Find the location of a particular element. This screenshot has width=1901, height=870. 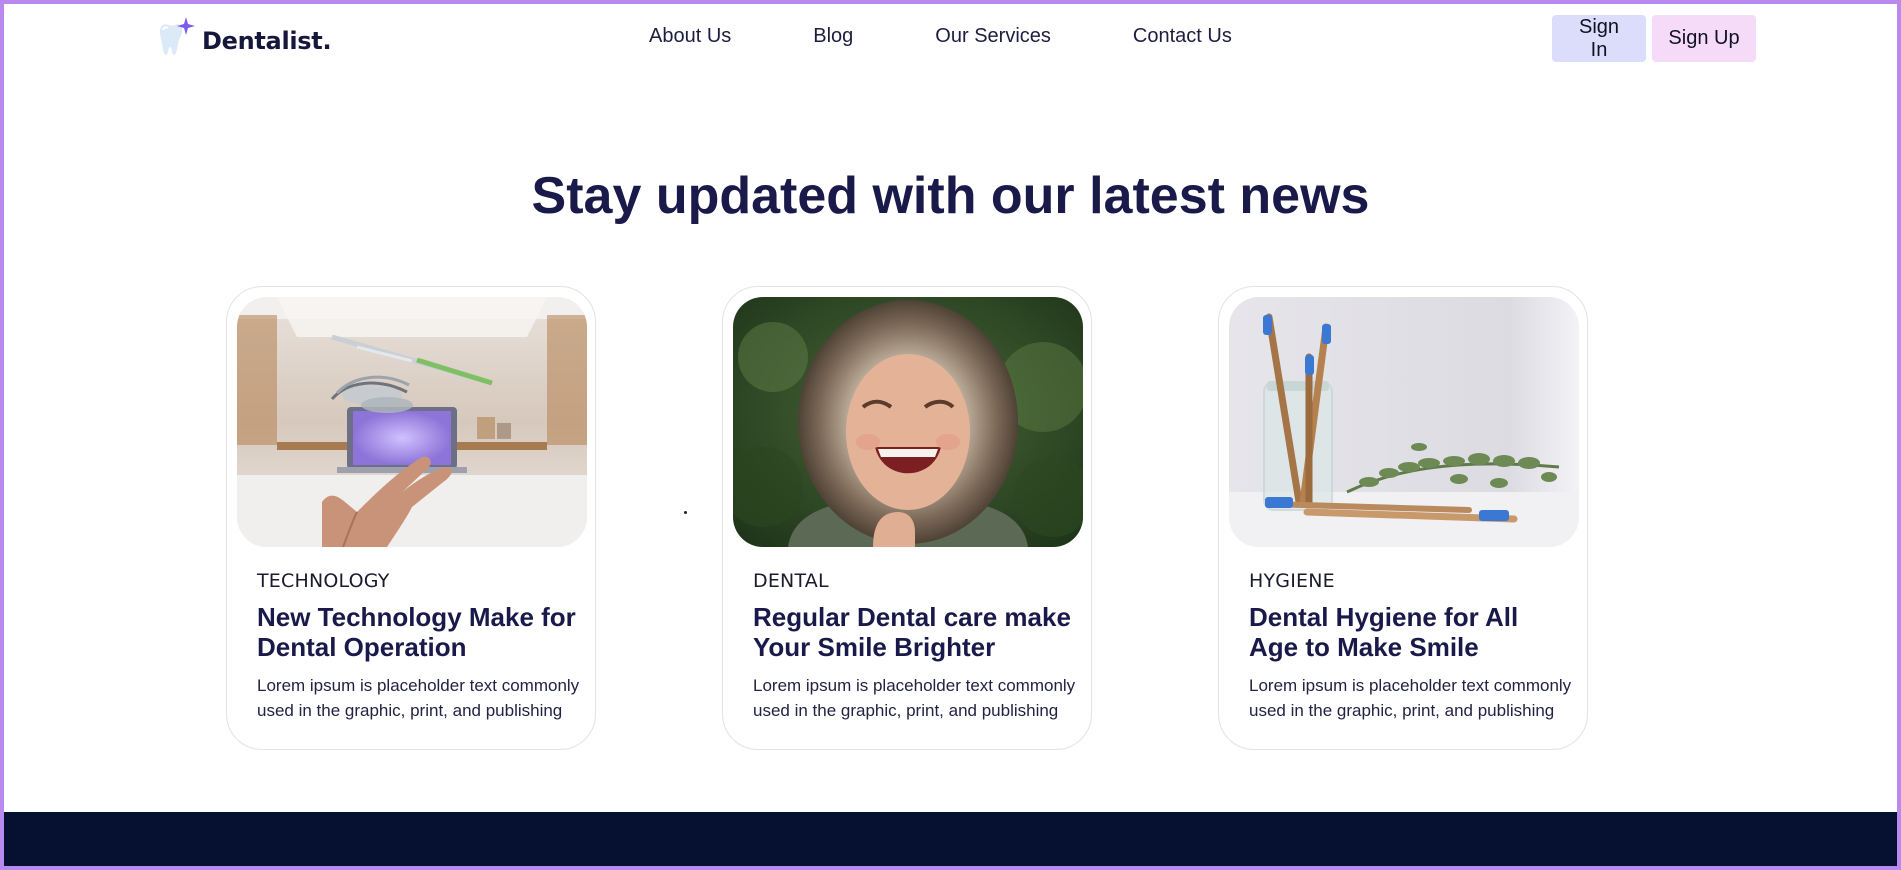

card-image-hygiene is located at coordinates (1404, 422).